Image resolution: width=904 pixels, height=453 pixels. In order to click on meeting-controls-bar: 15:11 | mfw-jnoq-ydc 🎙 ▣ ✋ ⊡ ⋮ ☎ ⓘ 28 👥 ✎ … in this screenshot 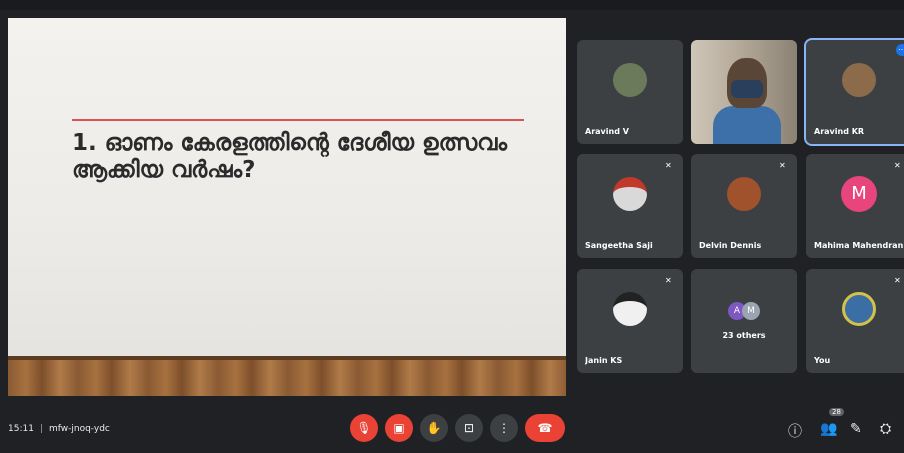, I will do `click(452, 429)`.